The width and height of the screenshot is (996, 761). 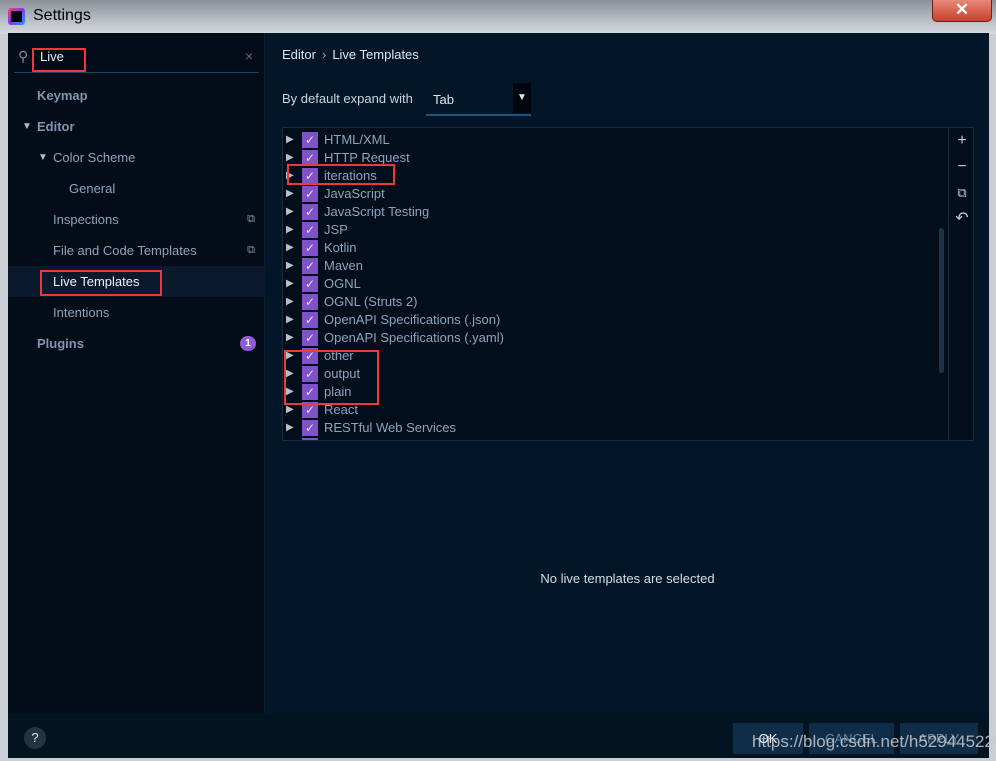 What do you see at coordinates (136, 219) in the screenshot?
I see `sidebar-item-inspections: Inspections ⧉` at bounding box center [136, 219].